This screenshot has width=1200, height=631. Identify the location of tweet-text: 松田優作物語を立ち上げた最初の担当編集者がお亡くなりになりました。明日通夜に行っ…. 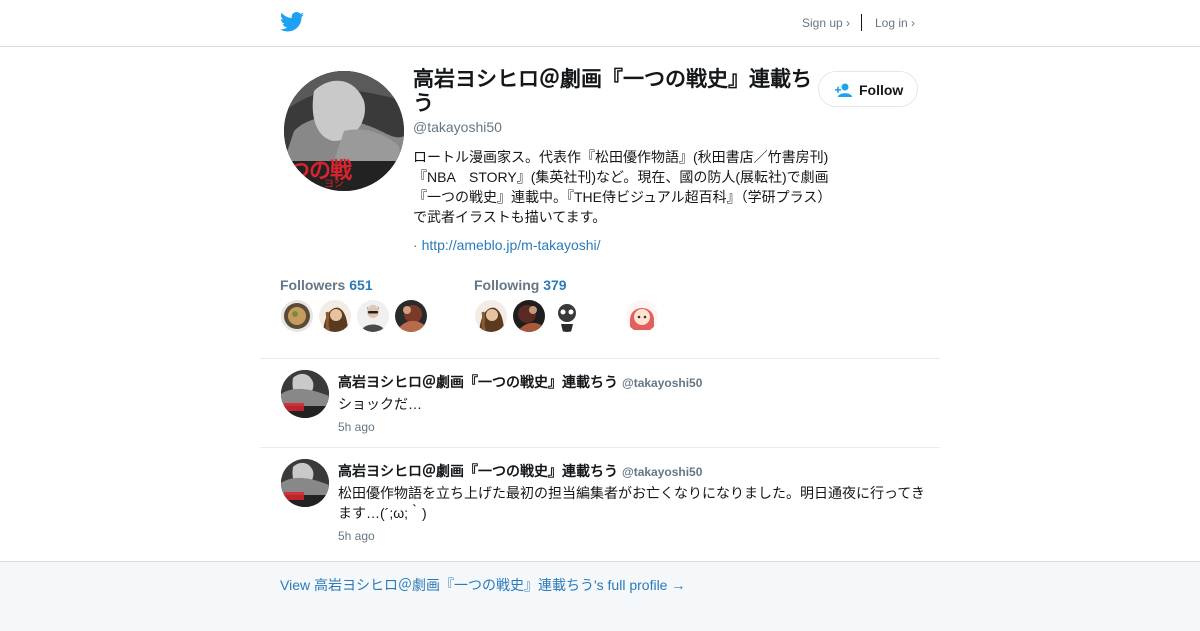
(631, 503).